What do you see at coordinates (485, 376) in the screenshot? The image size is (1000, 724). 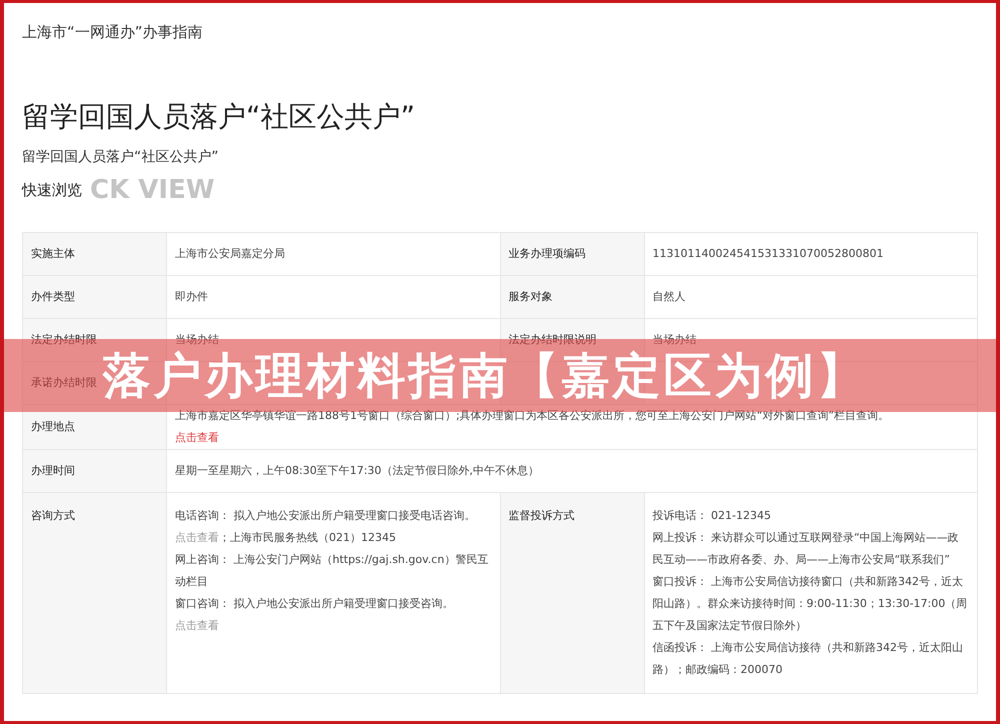 I see `banner-text: 落户办理材料指南【嘉定区为例】` at bounding box center [485, 376].